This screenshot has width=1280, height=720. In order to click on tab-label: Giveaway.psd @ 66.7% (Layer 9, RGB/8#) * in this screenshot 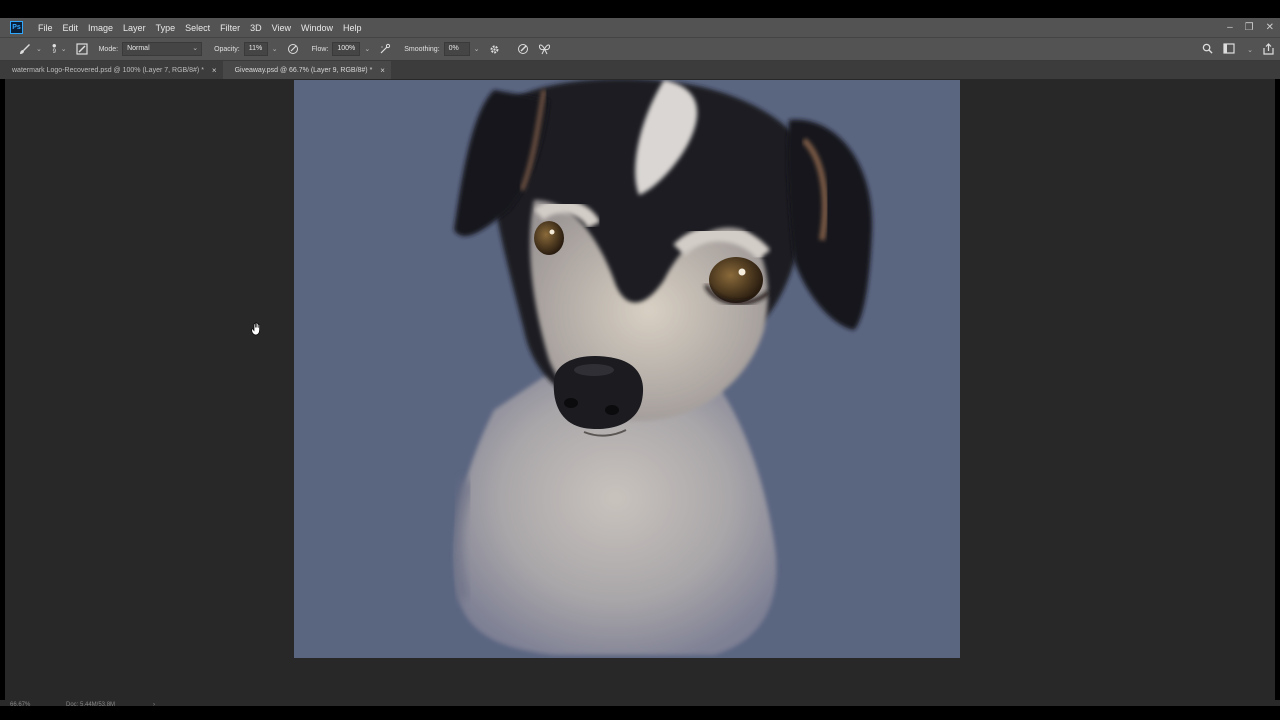, I will do `click(303, 70)`.